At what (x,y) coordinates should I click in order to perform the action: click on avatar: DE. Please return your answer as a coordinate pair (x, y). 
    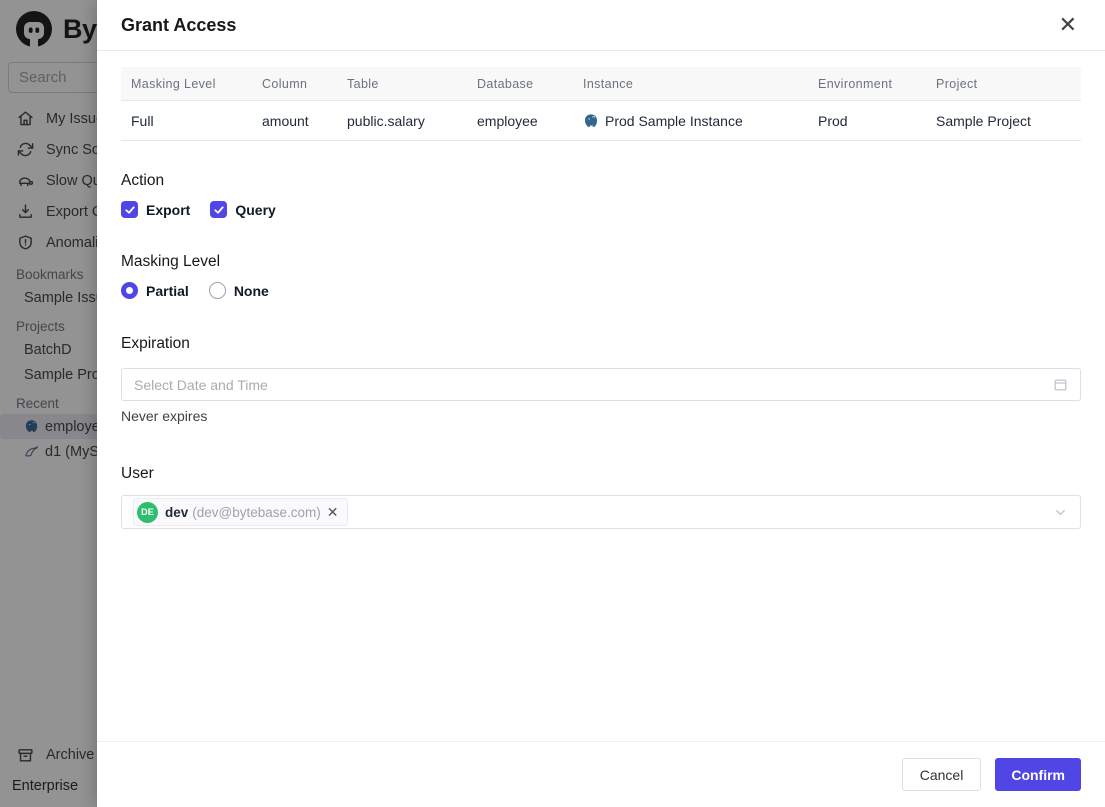
    Looking at the image, I should click on (147, 512).